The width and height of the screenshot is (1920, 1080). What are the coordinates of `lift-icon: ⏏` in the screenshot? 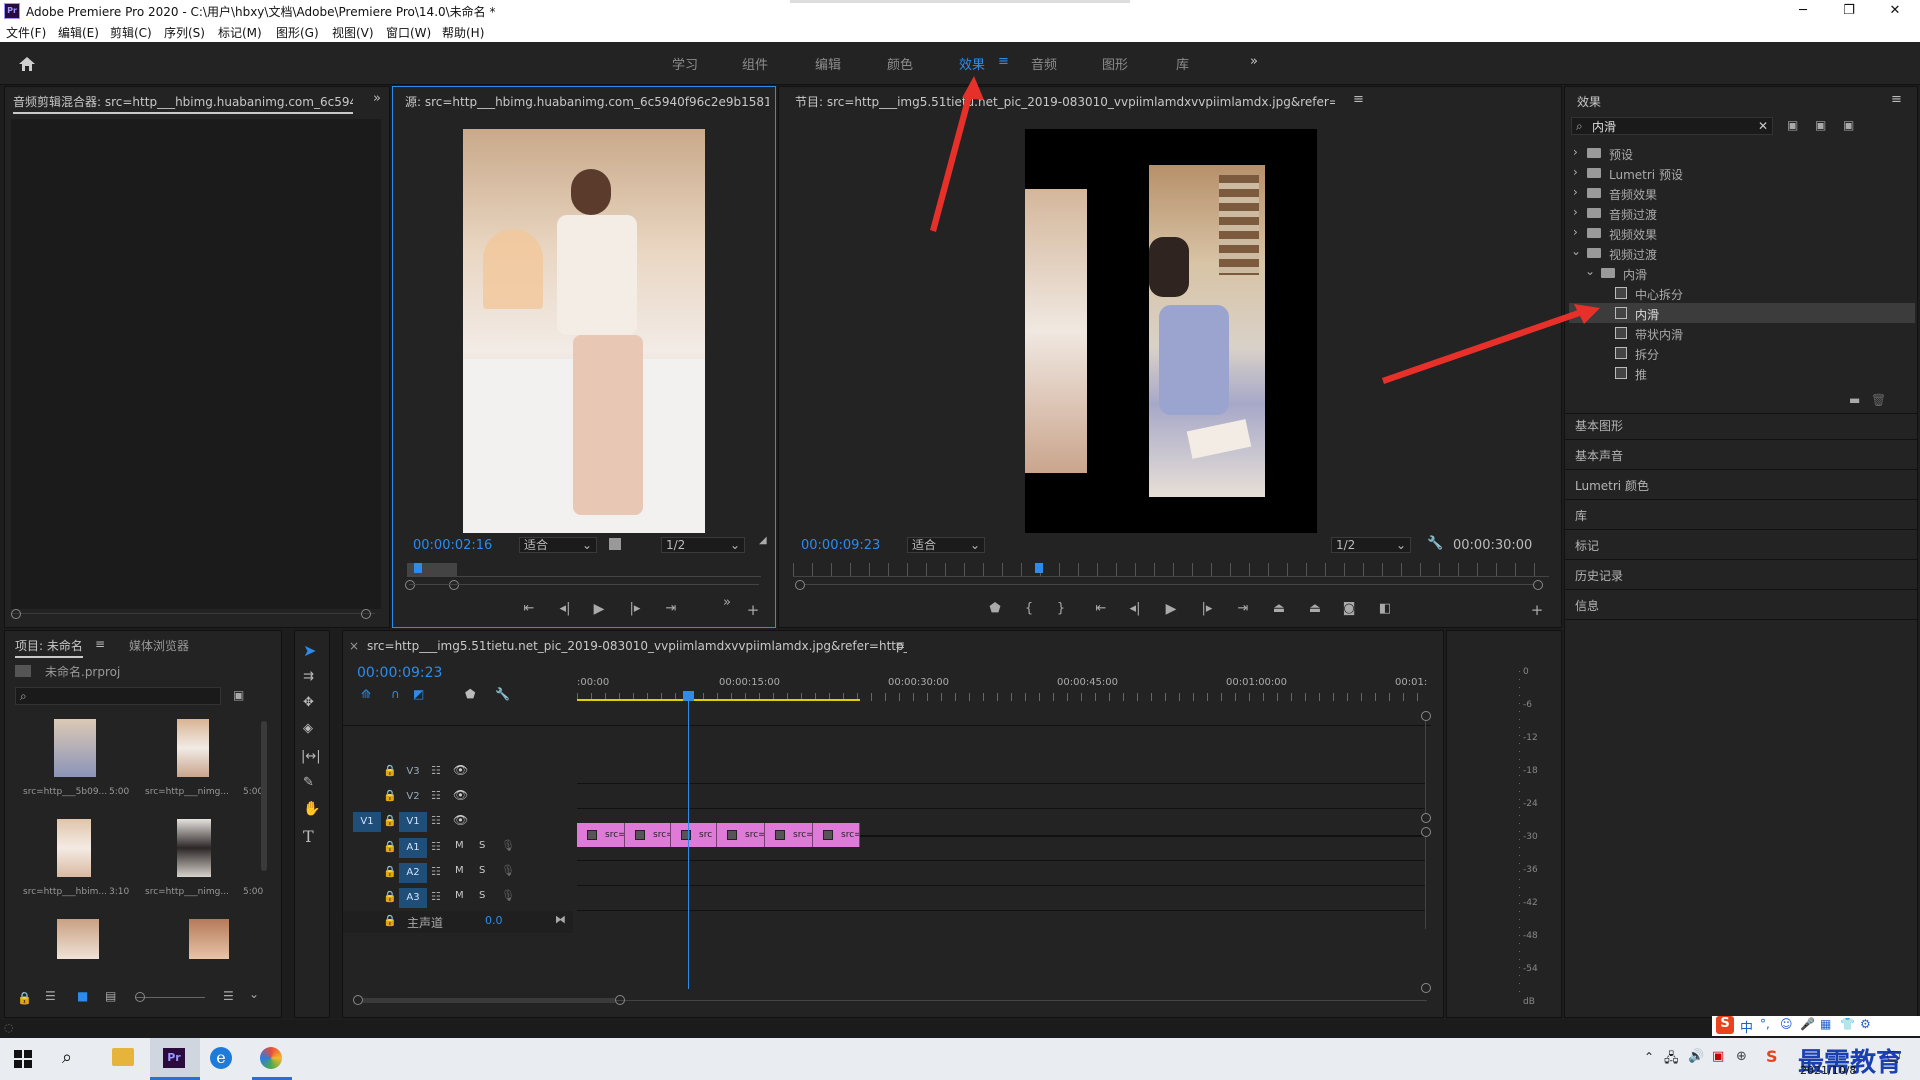 It's located at (1279, 608).